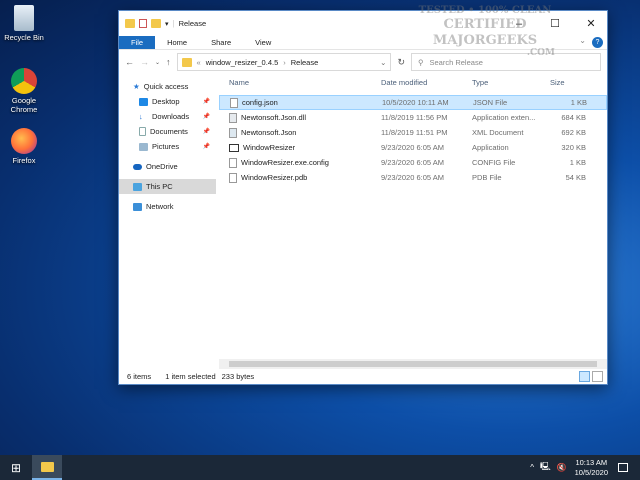 The width and height of the screenshot is (640, 480). What do you see at coordinates (156, 23) in the screenshot?
I see `new-folder-icon` at bounding box center [156, 23].